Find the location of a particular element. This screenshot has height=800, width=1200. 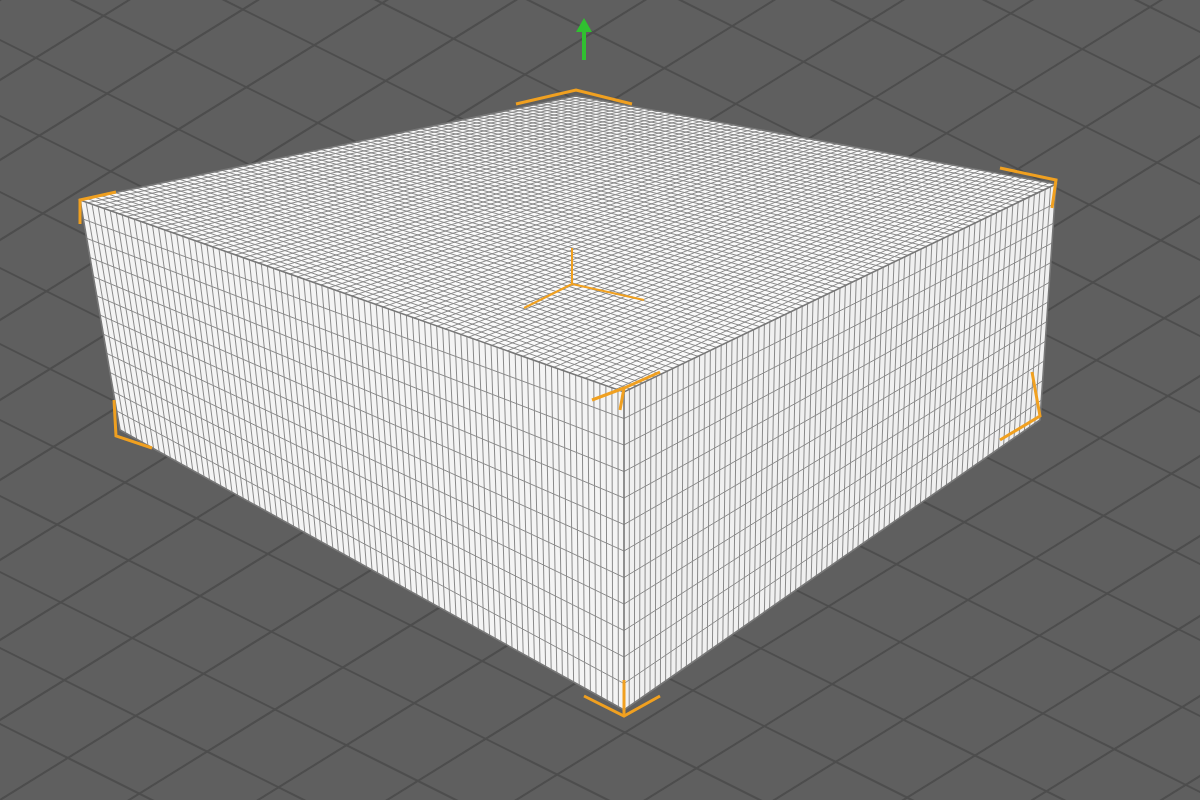

axis-gizmo-drawing is located at coordinates (584, 278).